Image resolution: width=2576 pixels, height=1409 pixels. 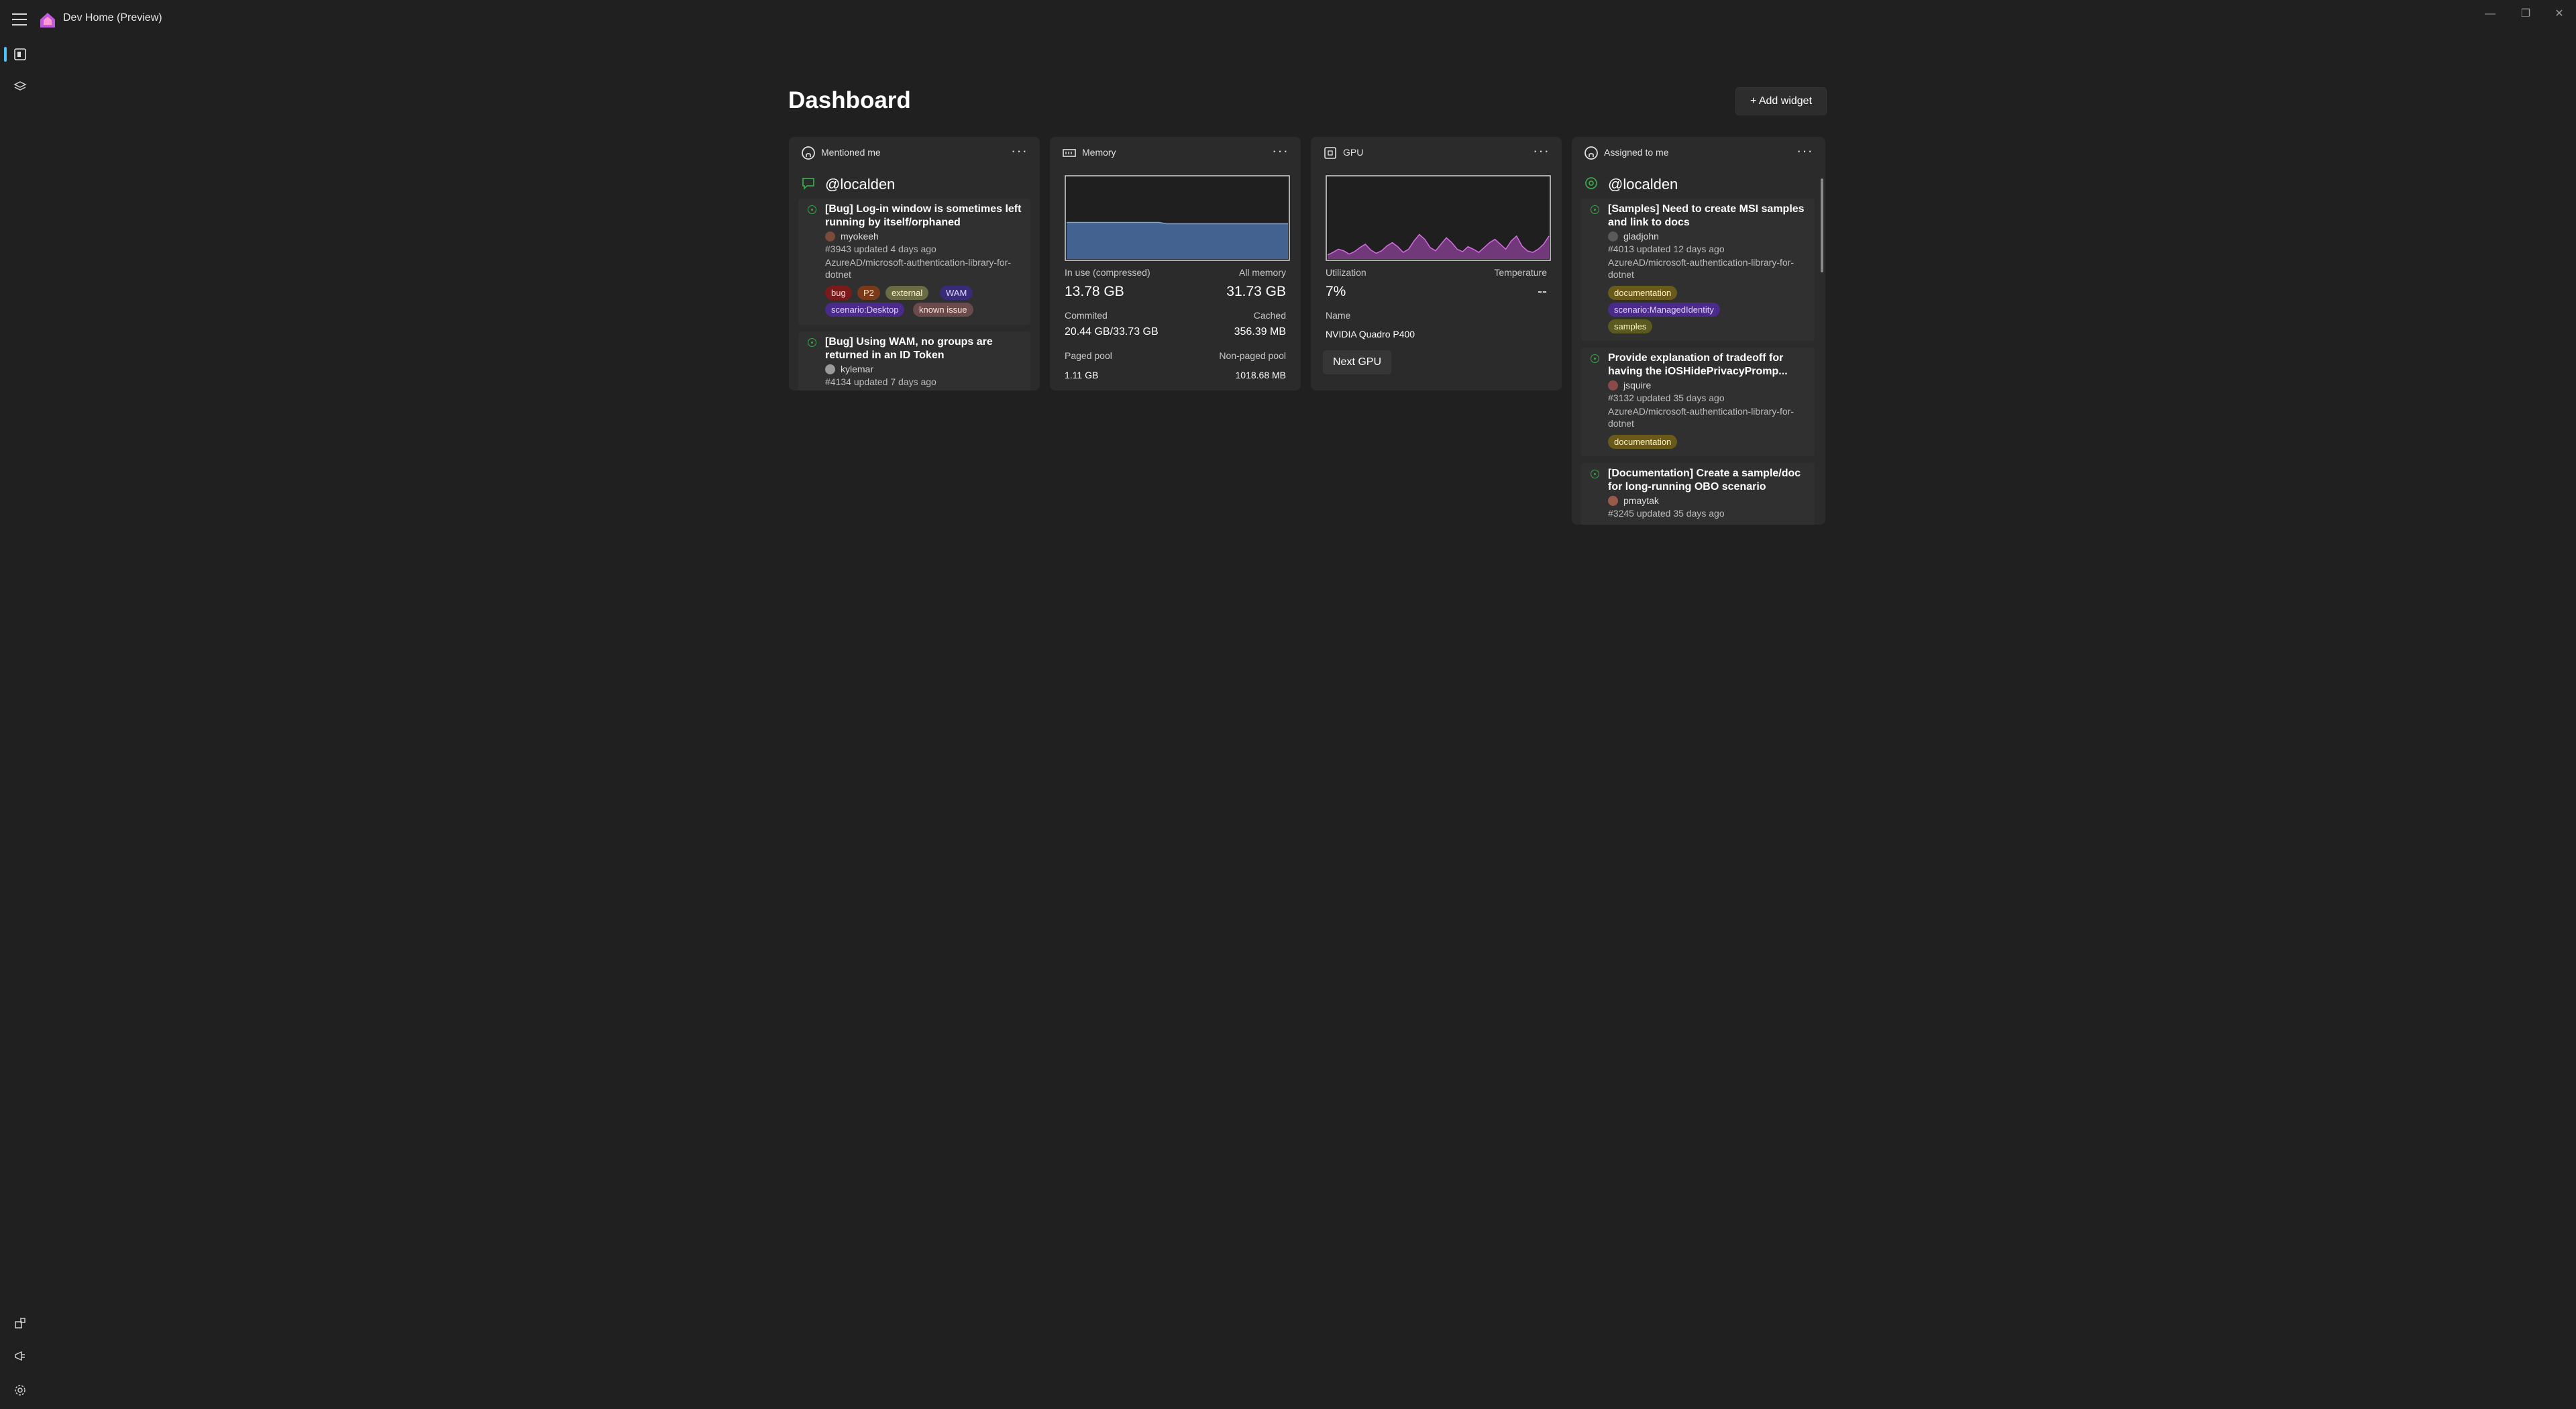 What do you see at coordinates (880, 249) in the screenshot?
I see `issue-meta: #3943 updated 4 days ago` at bounding box center [880, 249].